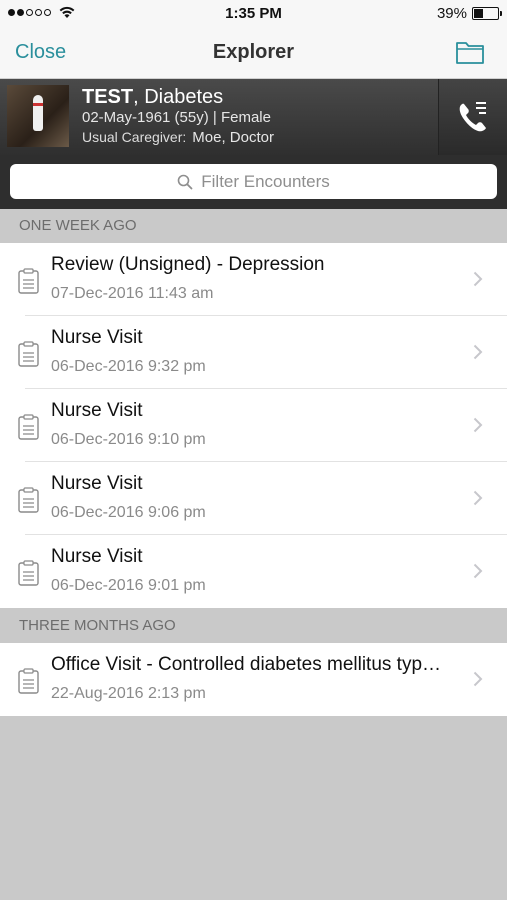 This screenshot has height=900, width=507. Describe the element at coordinates (40, 52) in the screenshot. I see `close-button: Close` at that location.